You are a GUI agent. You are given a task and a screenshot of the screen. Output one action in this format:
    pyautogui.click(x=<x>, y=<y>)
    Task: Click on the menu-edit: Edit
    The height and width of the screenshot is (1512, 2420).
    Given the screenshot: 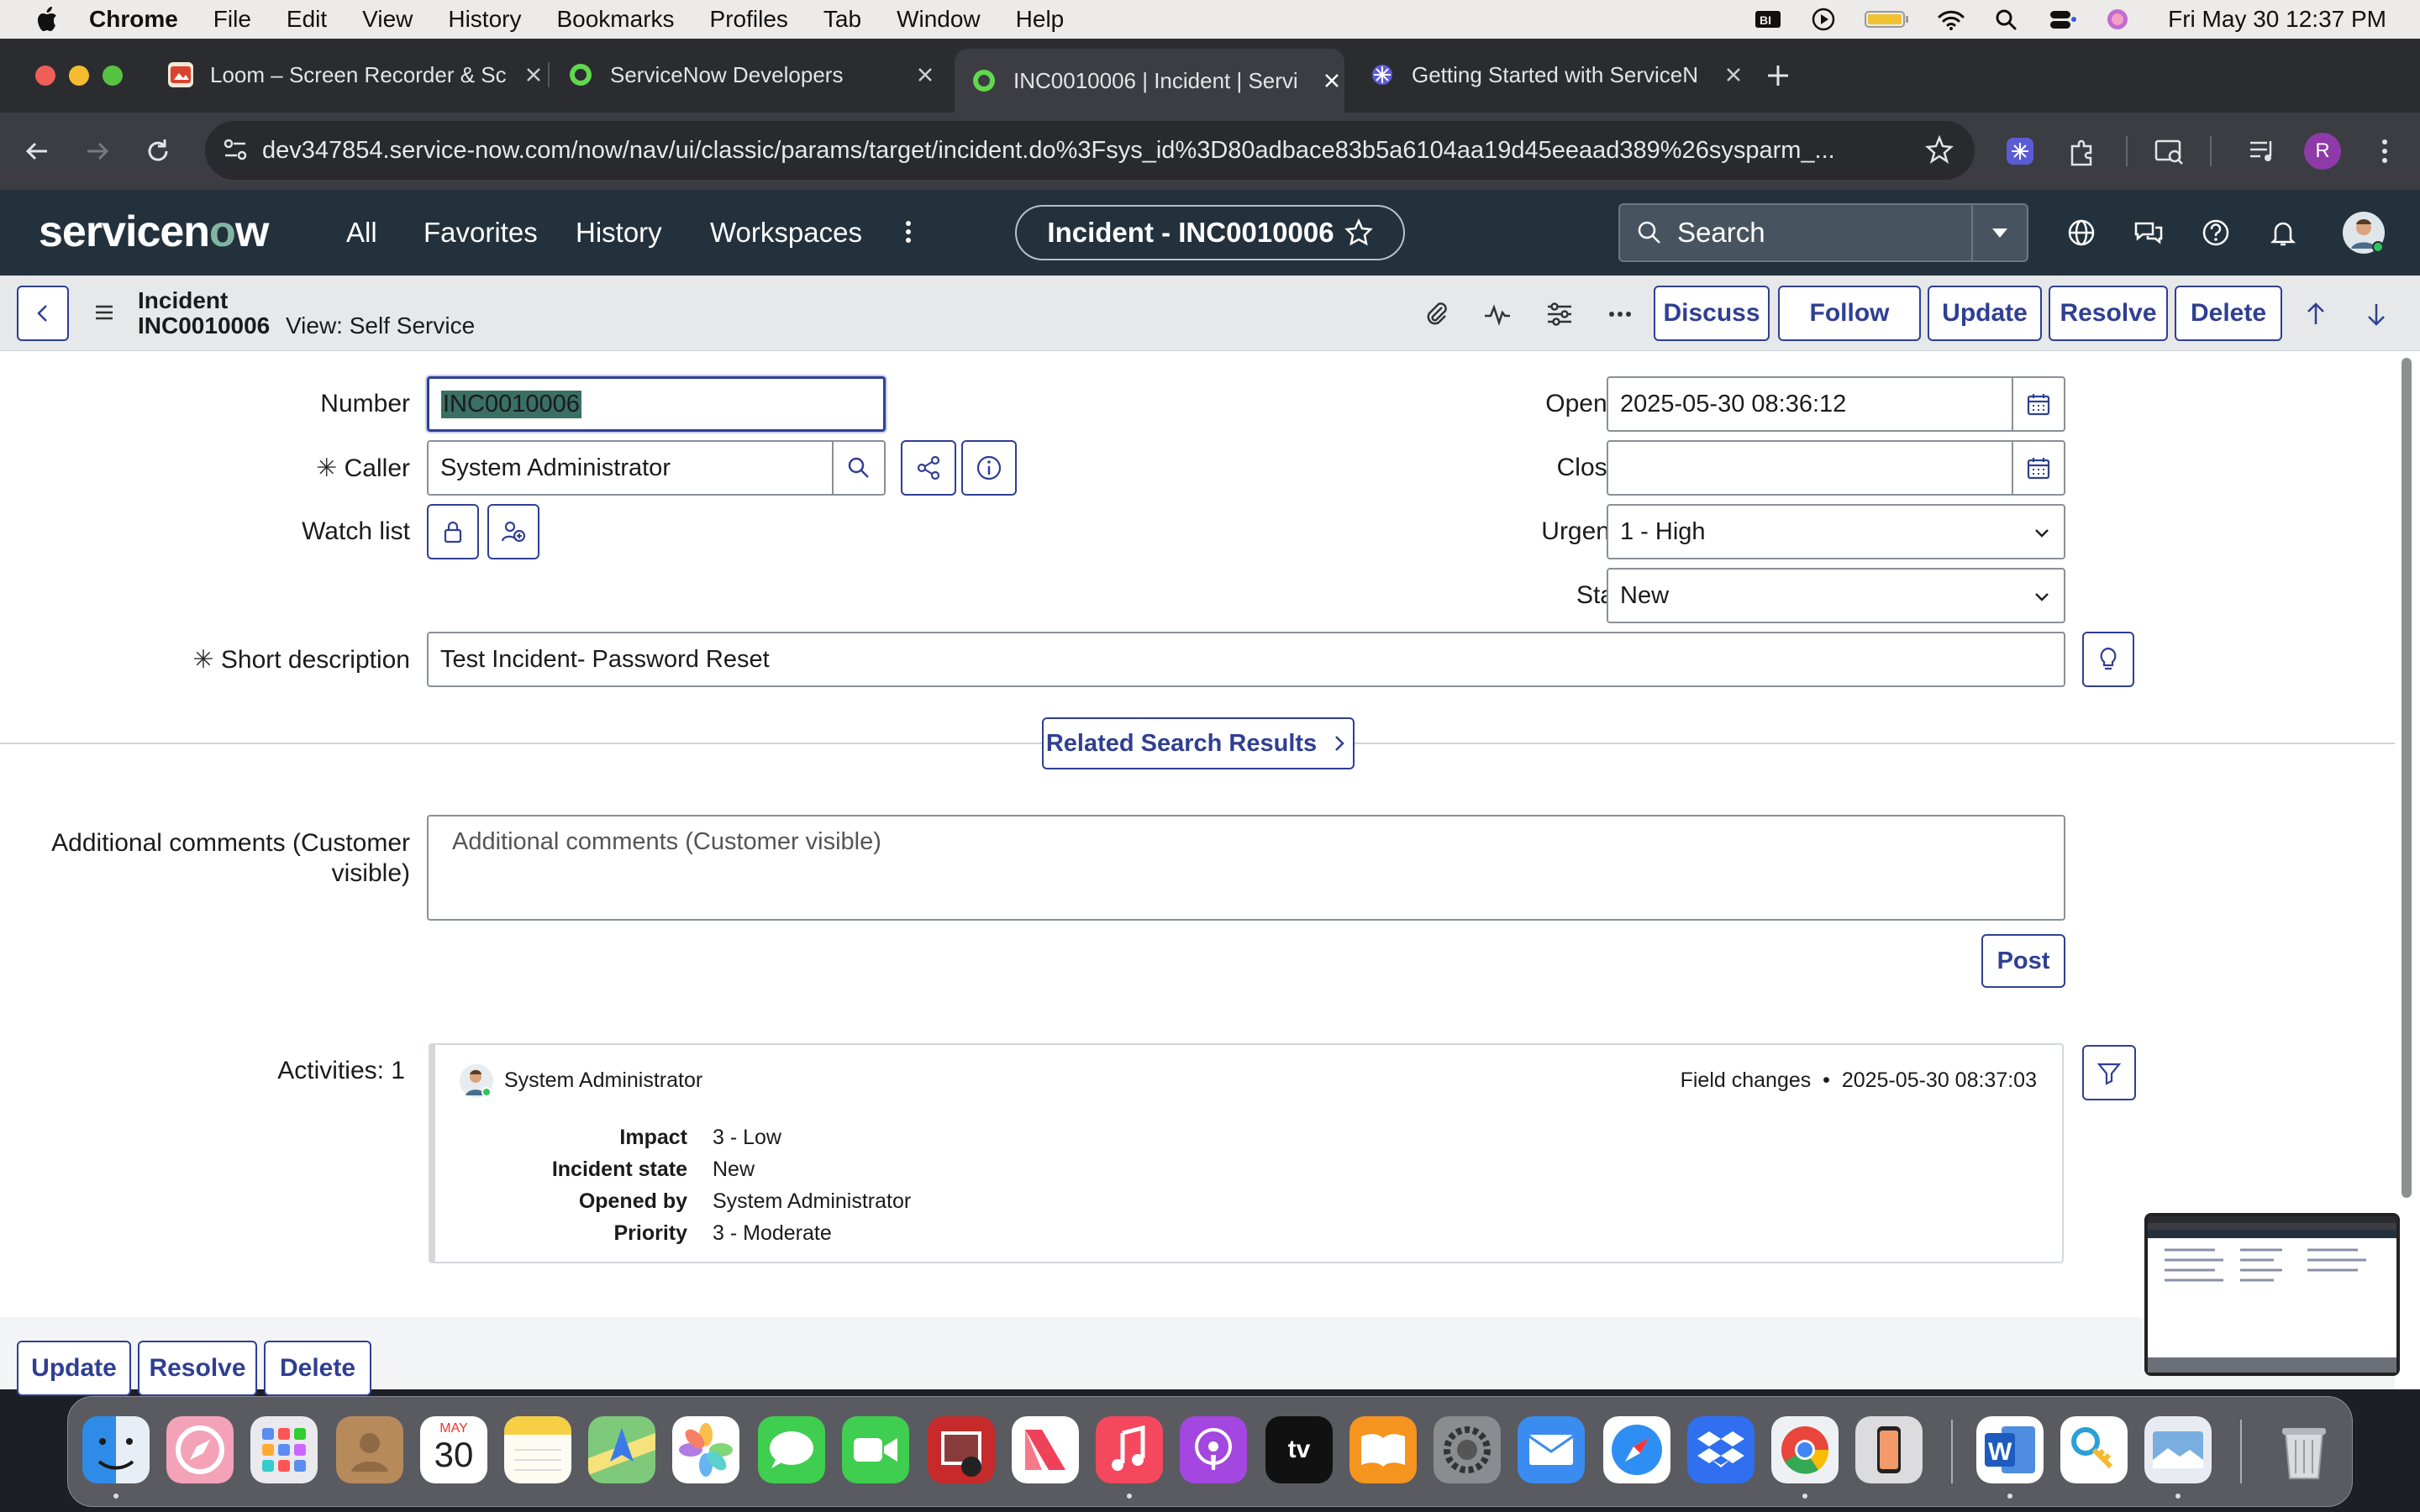 What is the action you would take?
    pyautogui.click(x=307, y=19)
    